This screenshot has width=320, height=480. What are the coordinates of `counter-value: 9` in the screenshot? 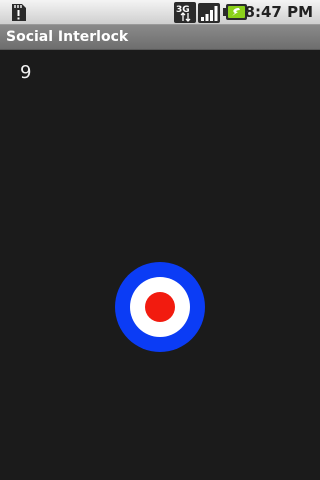 It's located at (26, 72).